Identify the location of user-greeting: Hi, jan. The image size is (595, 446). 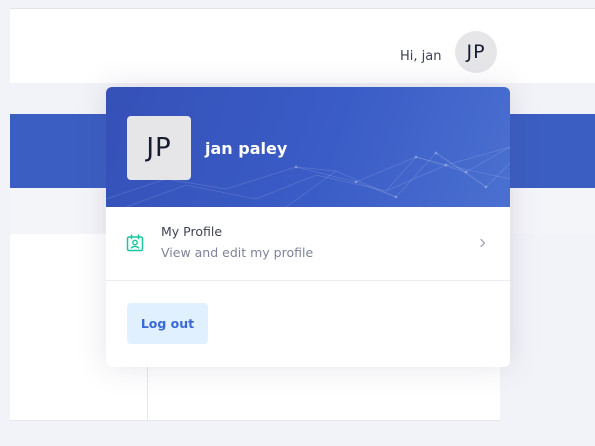
(421, 56).